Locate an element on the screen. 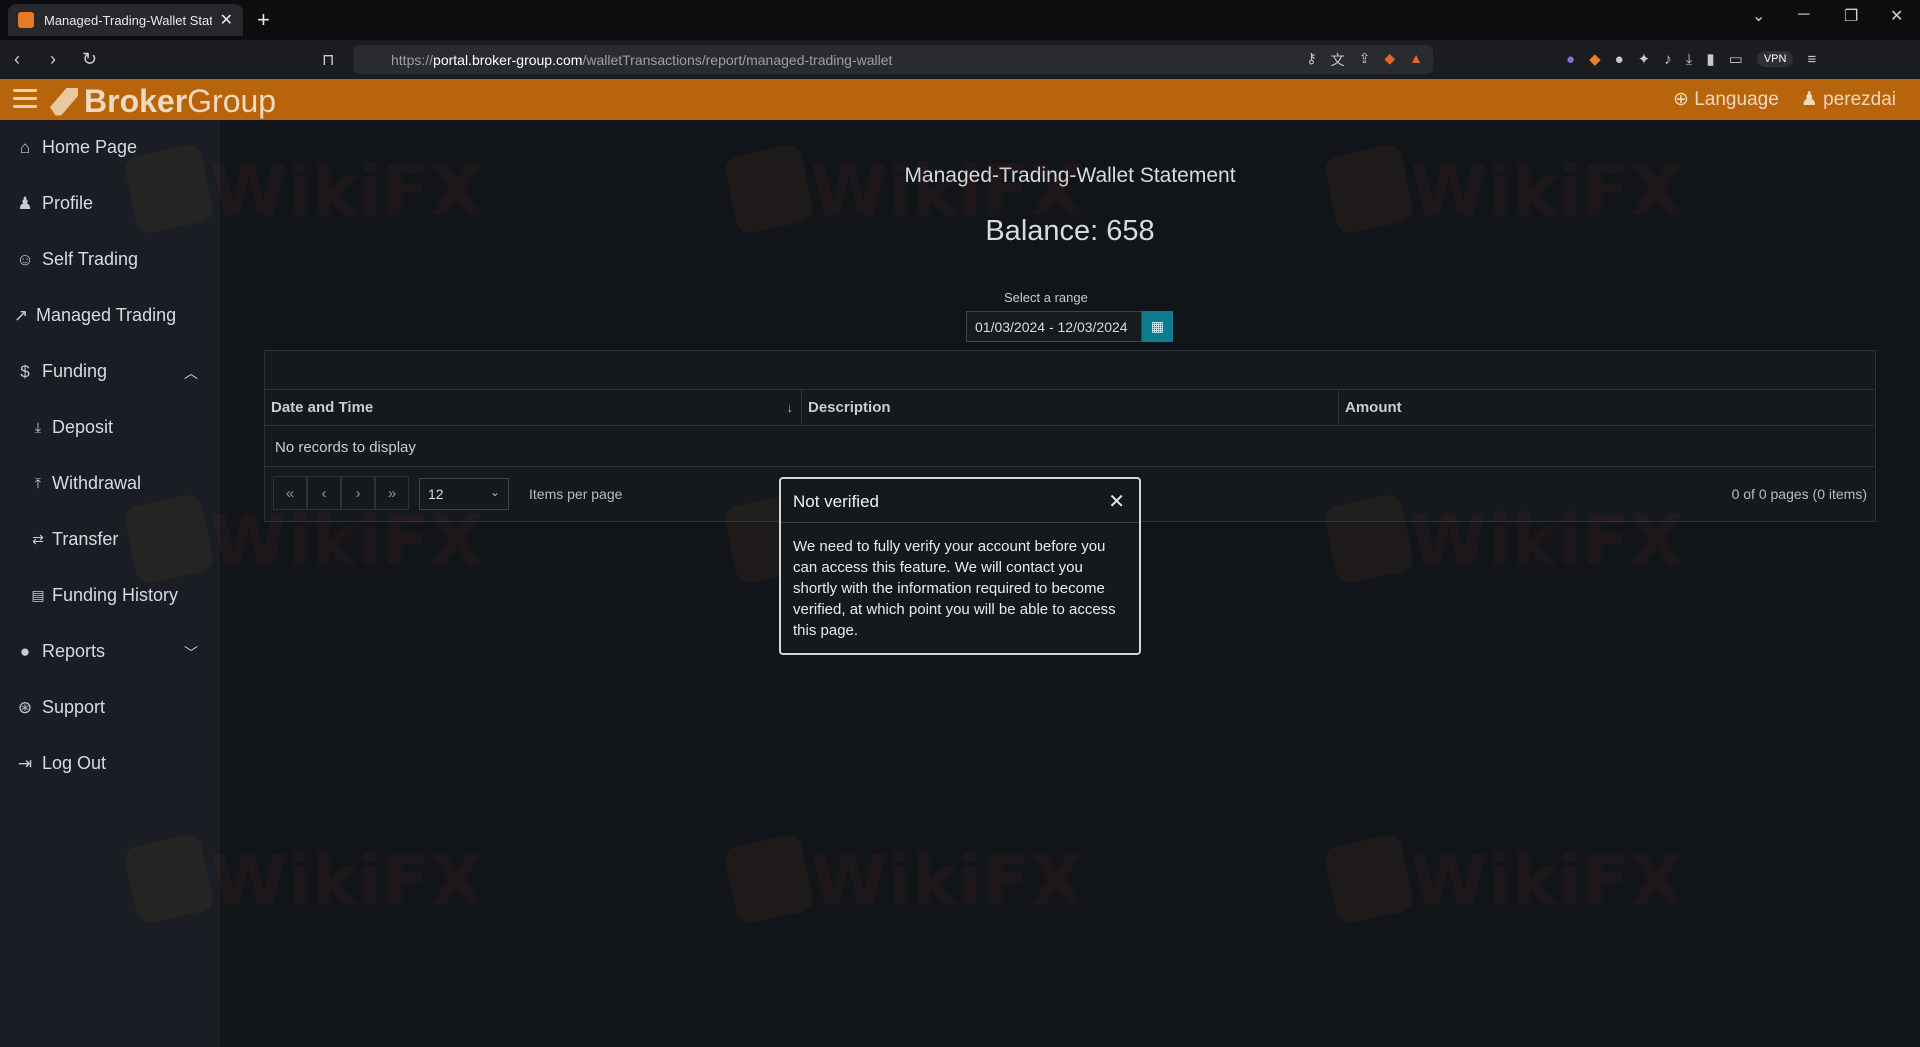 The width and height of the screenshot is (1920, 1047). column-header-amount: Amount is located at coordinates (1607, 407).